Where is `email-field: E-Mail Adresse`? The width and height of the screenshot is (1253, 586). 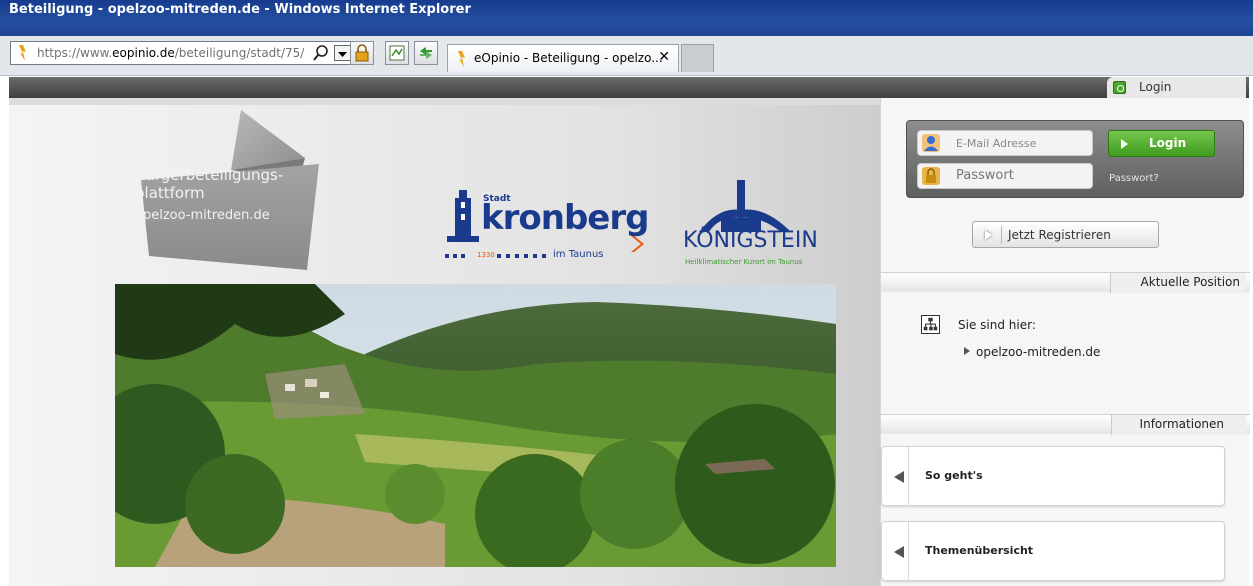
email-field: E-Mail Adresse is located at coordinates (1005, 143).